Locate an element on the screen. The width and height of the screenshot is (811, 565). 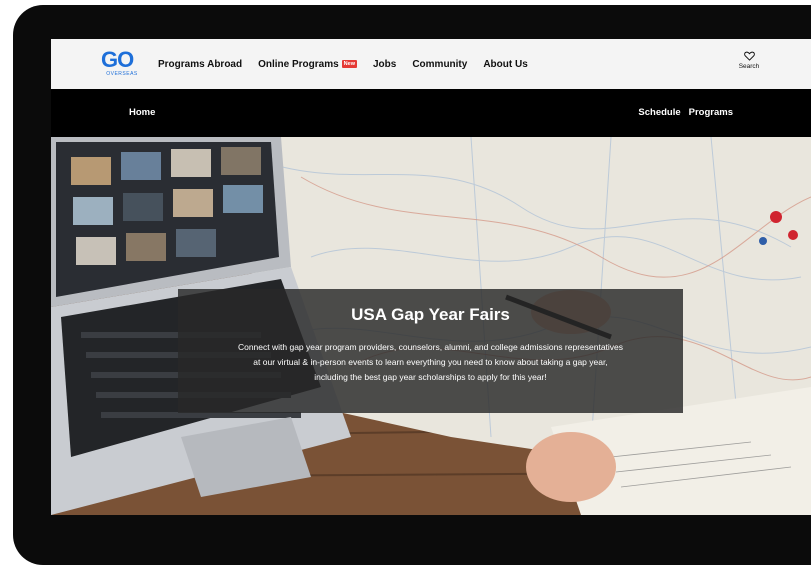
sub-navigation: Home Schedule Programs is located at coordinates (431, 113).